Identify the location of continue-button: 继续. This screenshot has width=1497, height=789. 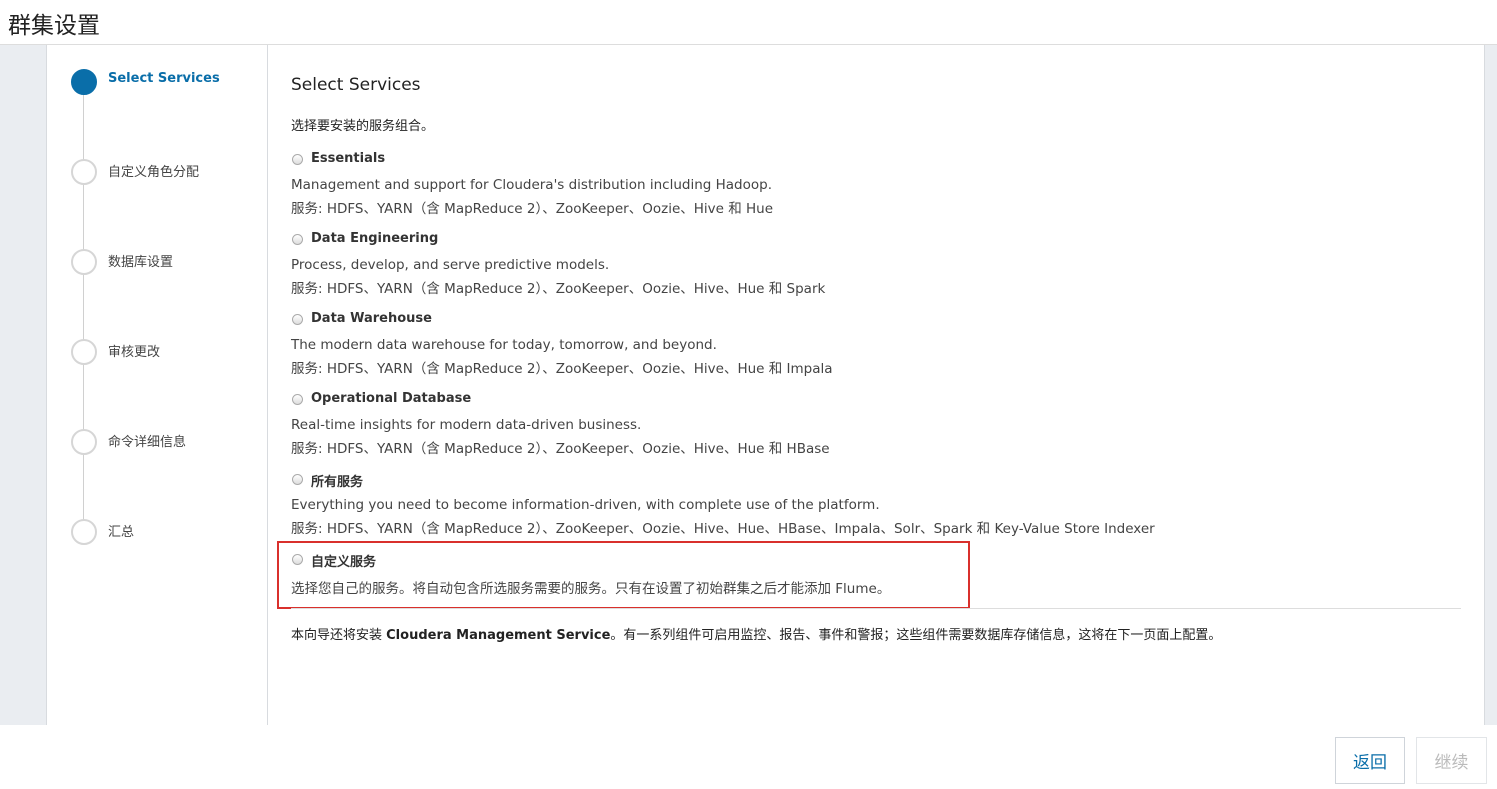
(1451, 760).